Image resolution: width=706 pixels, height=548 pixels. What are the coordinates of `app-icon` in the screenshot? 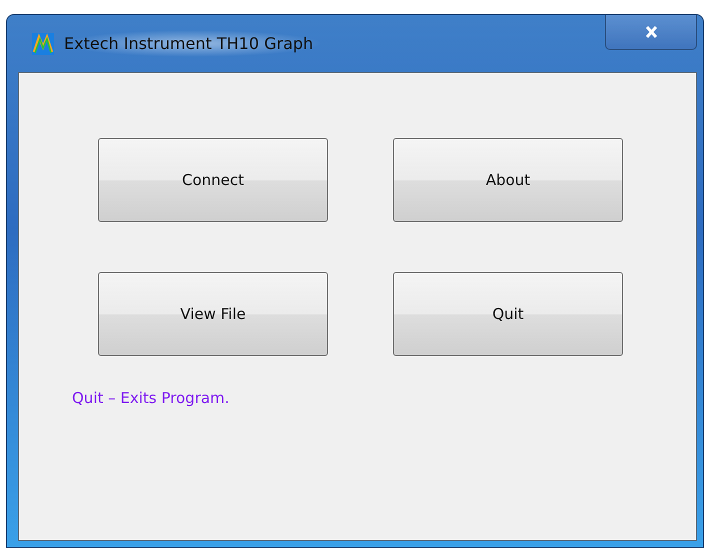 It's located at (43, 43).